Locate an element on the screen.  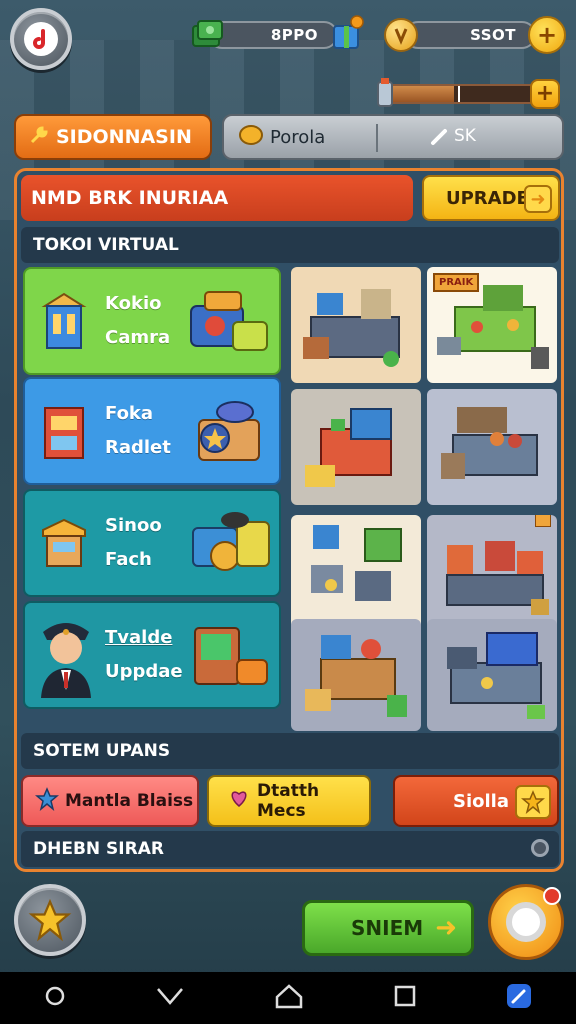
gold-add-button: + is located at coordinates (547, 35).